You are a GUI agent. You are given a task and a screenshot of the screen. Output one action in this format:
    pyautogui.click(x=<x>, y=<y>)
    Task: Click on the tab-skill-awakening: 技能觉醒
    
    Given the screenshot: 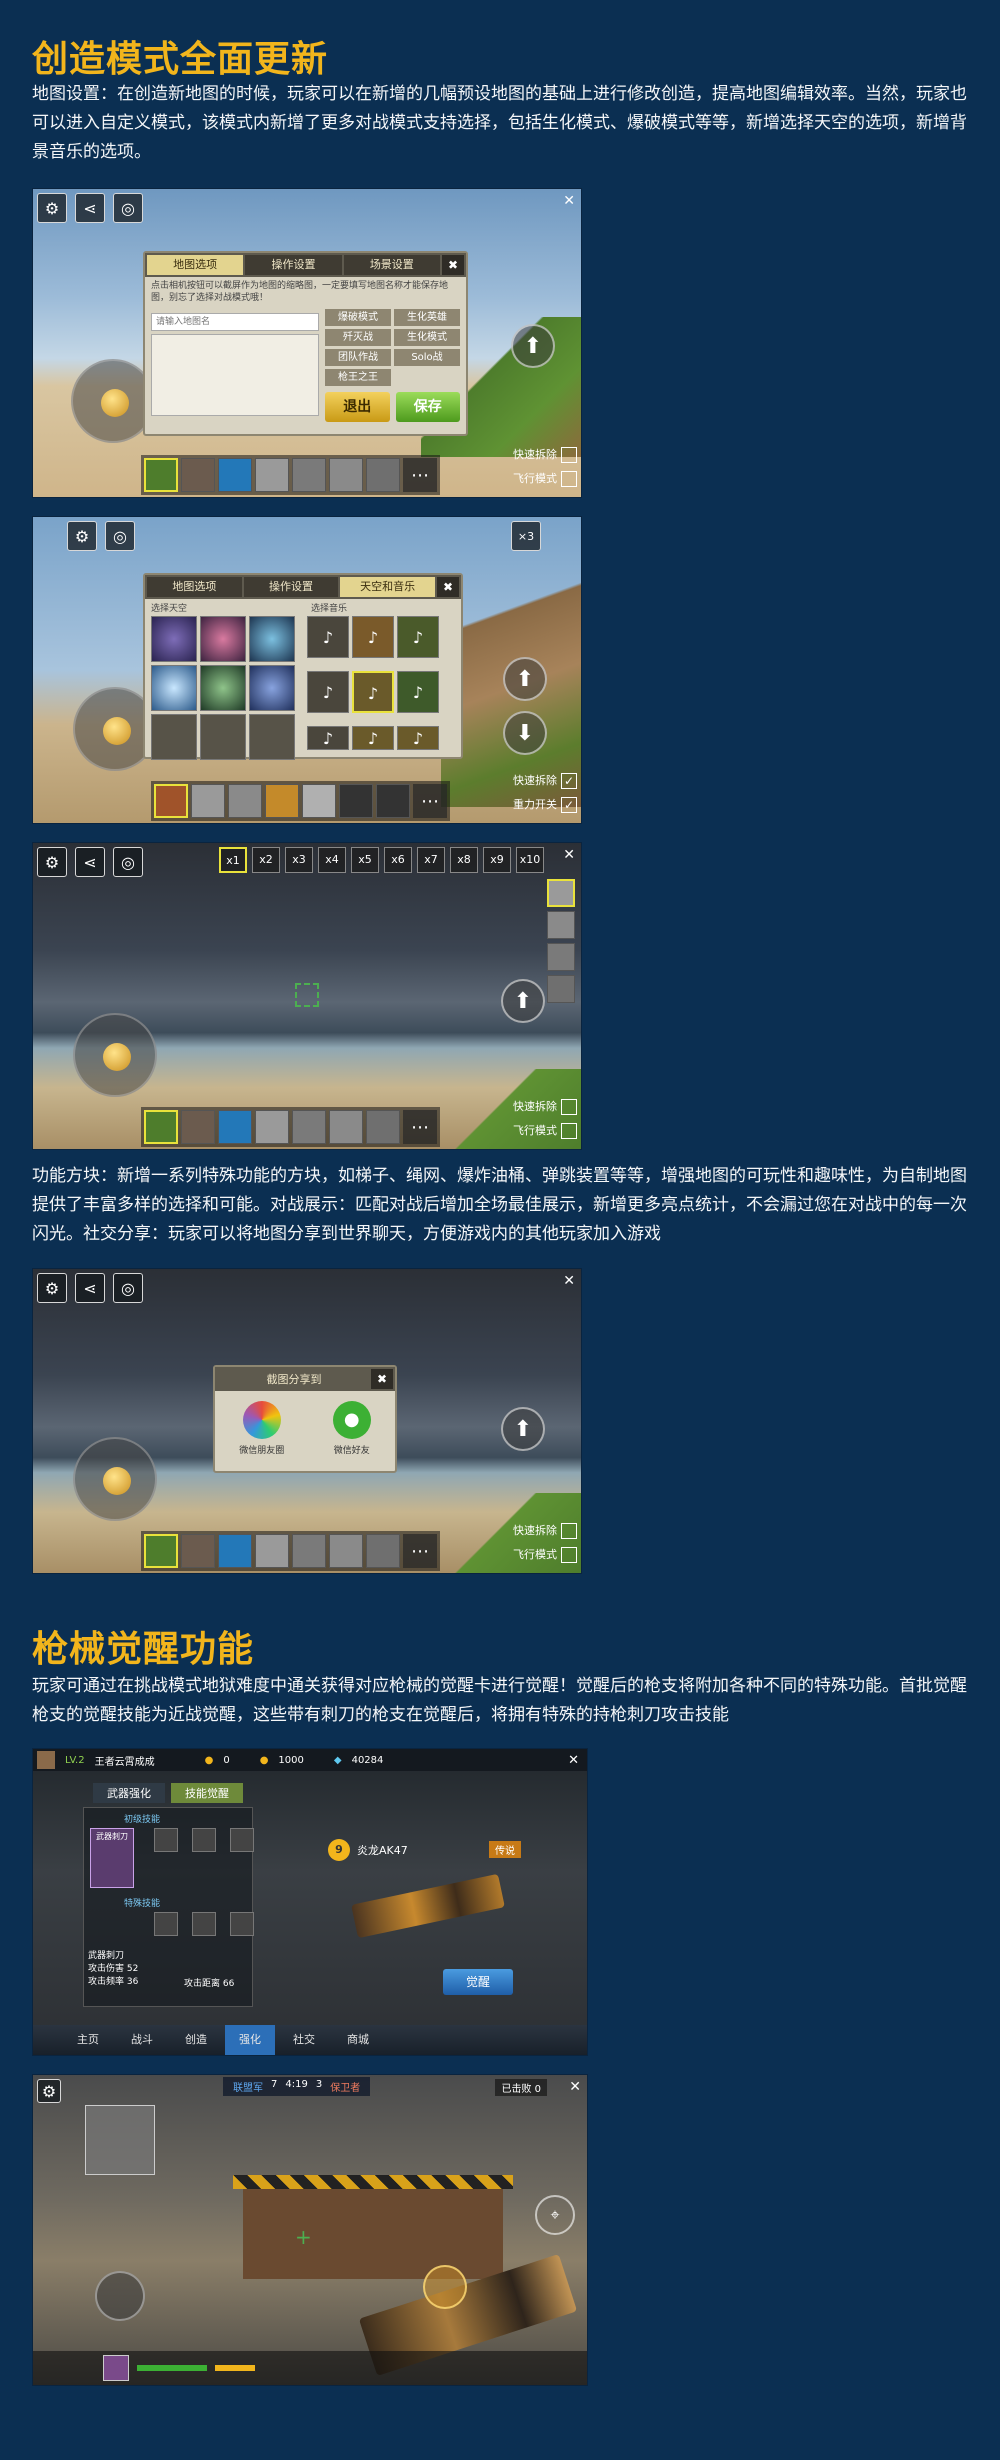 What is the action you would take?
    pyautogui.click(x=207, y=1793)
    